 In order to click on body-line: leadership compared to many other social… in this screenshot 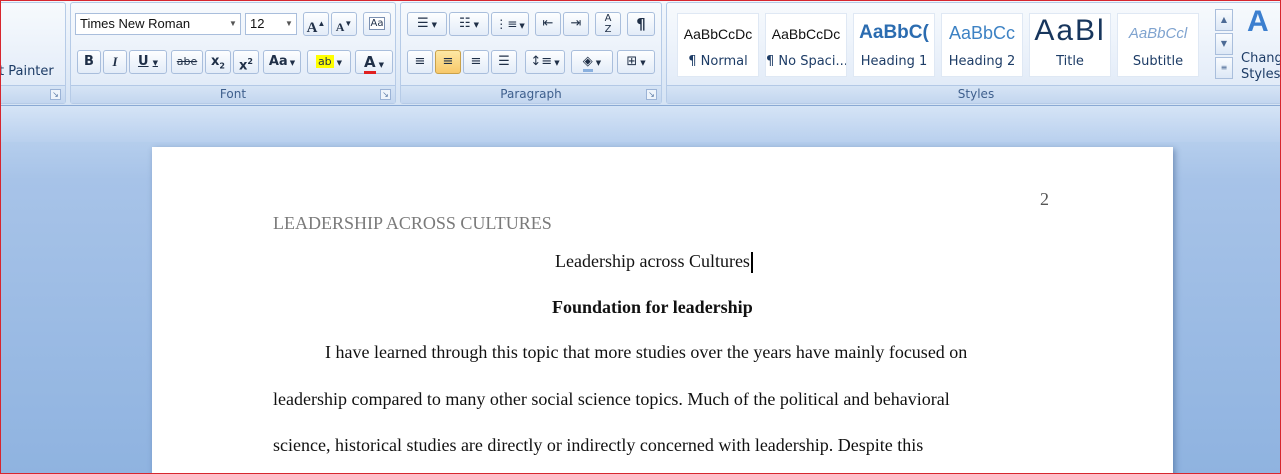, I will do `click(611, 399)`.